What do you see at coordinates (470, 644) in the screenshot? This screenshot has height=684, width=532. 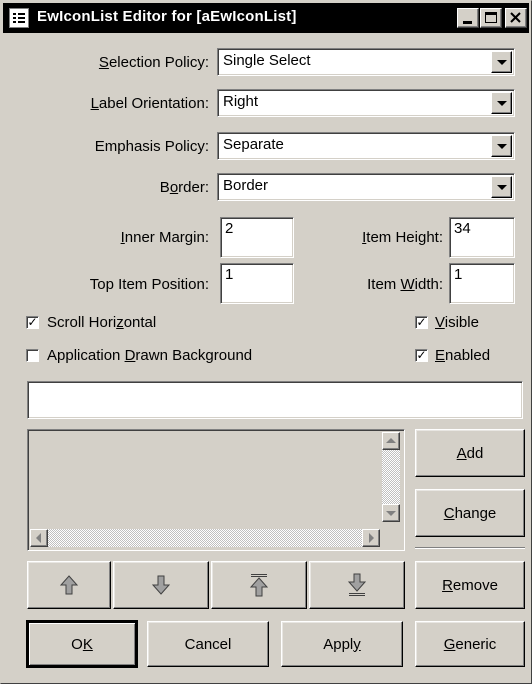 I see `generic-button: Generic` at bounding box center [470, 644].